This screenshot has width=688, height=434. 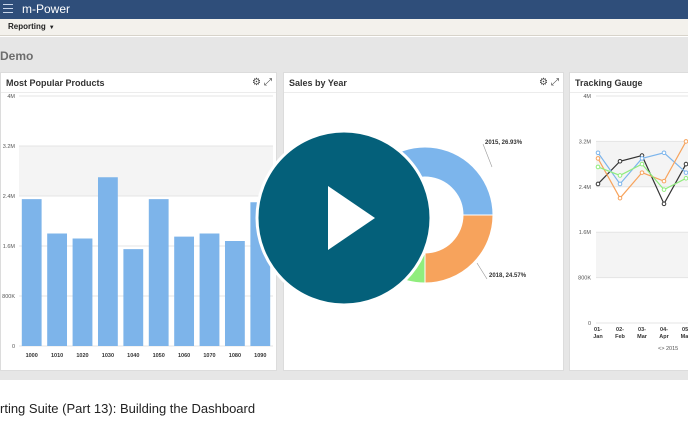 What do you see at coordinates (664, 337) in the screenshot?
I see `x-tick-label: Apr` at bounding box center [664, 337].